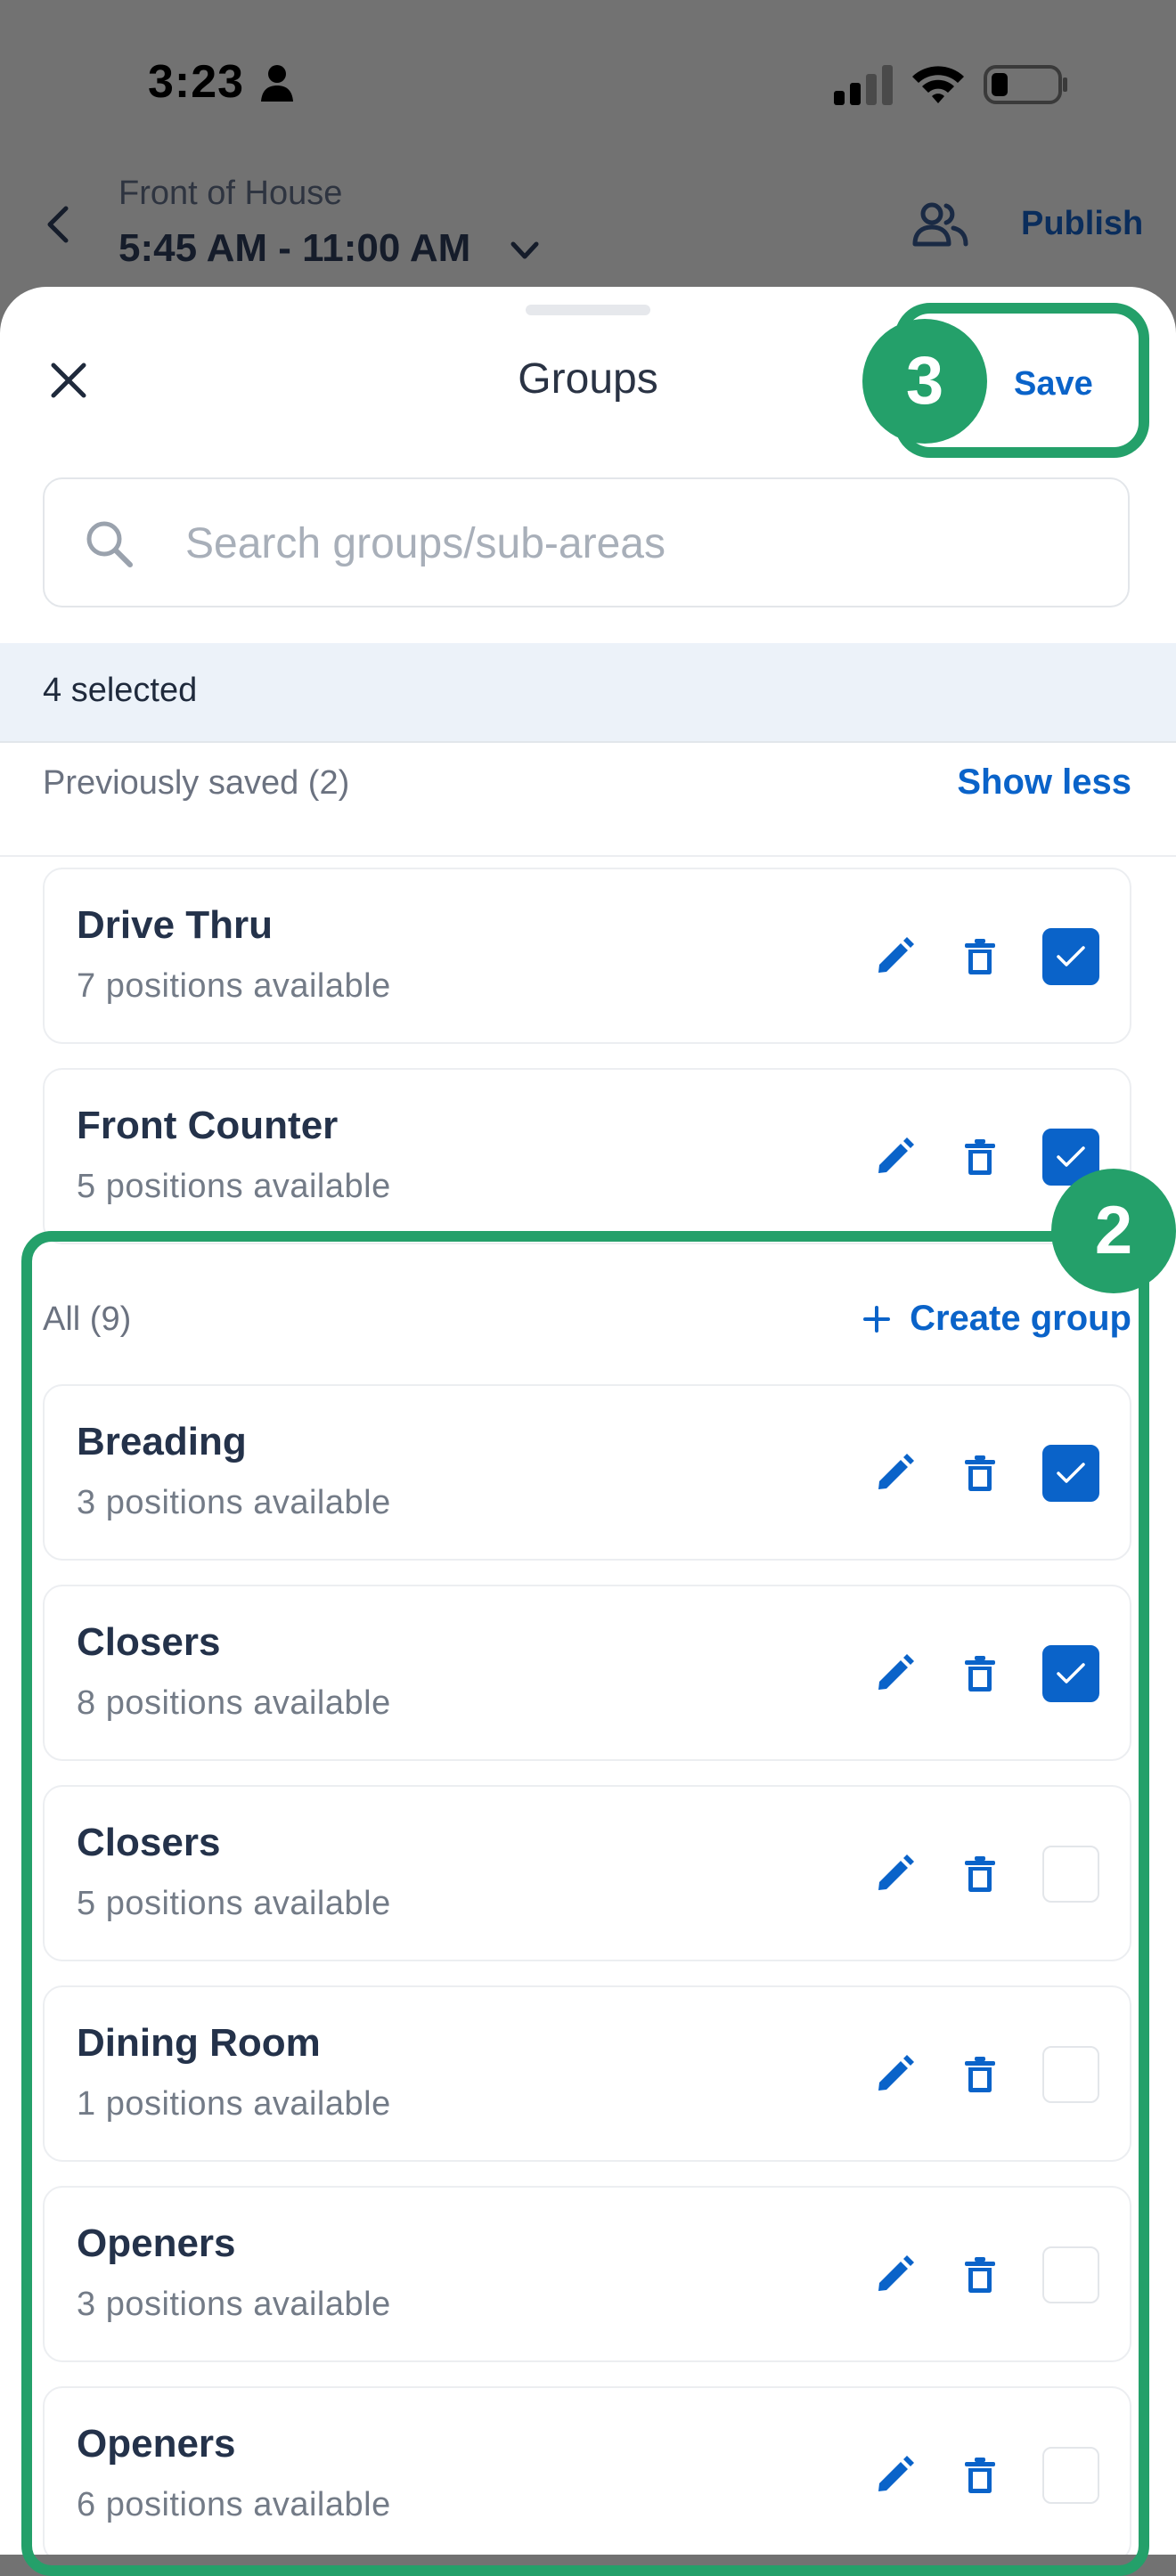 The height and width of the screenshot is (2576, 1176). Describe the element at coordinates (587, 1156) in the screenshot. I see `group-card-front-counter: Front Counter 5 positions available` at that location.